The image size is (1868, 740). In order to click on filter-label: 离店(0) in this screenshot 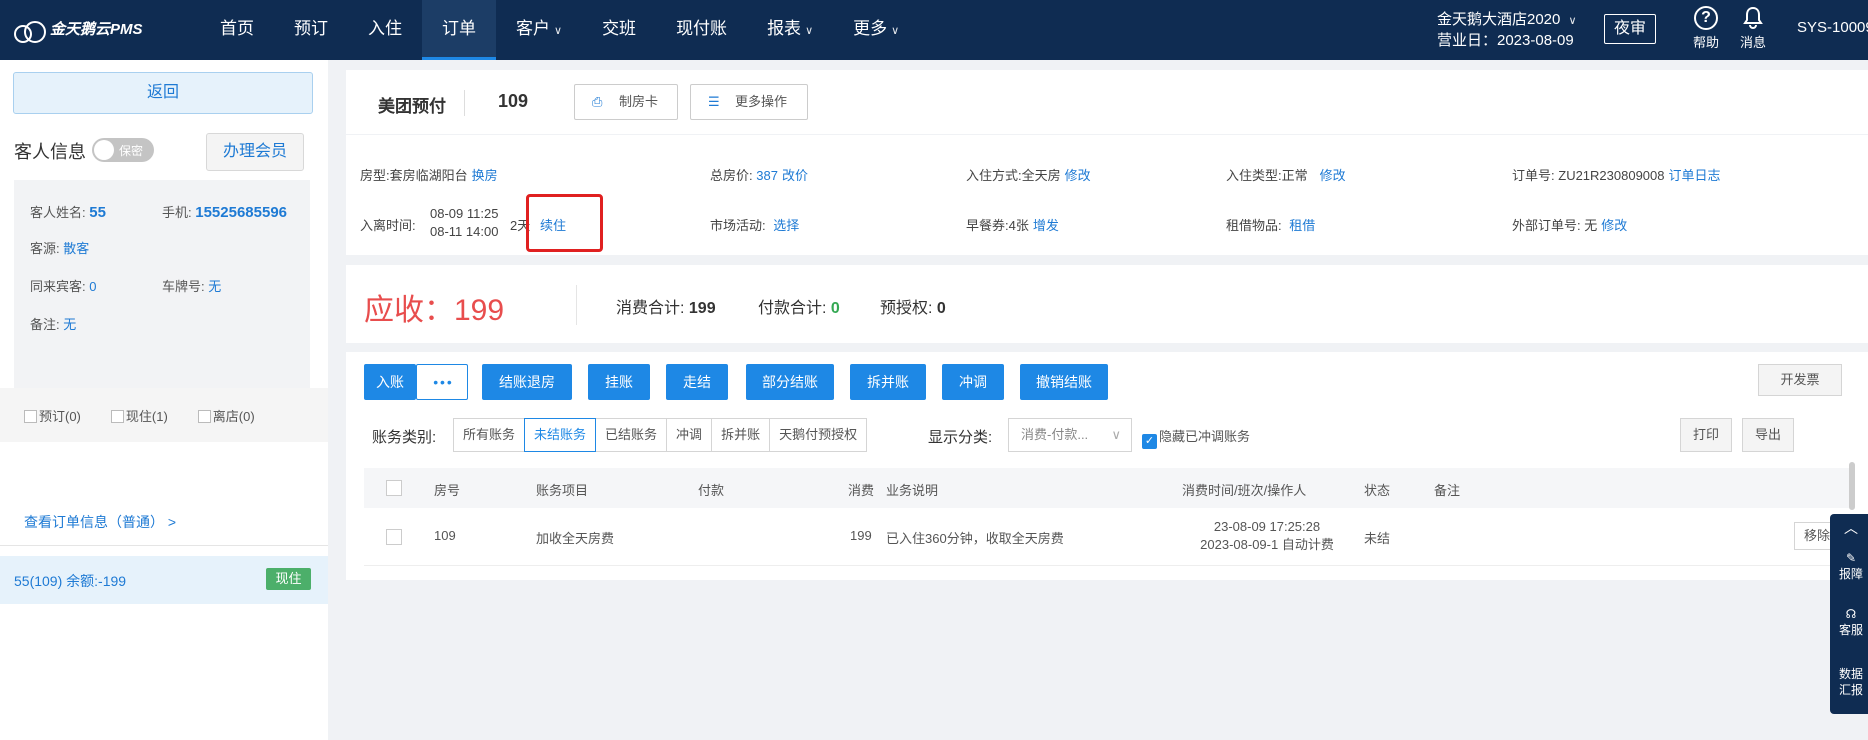, I will do `click(233, 416)`.